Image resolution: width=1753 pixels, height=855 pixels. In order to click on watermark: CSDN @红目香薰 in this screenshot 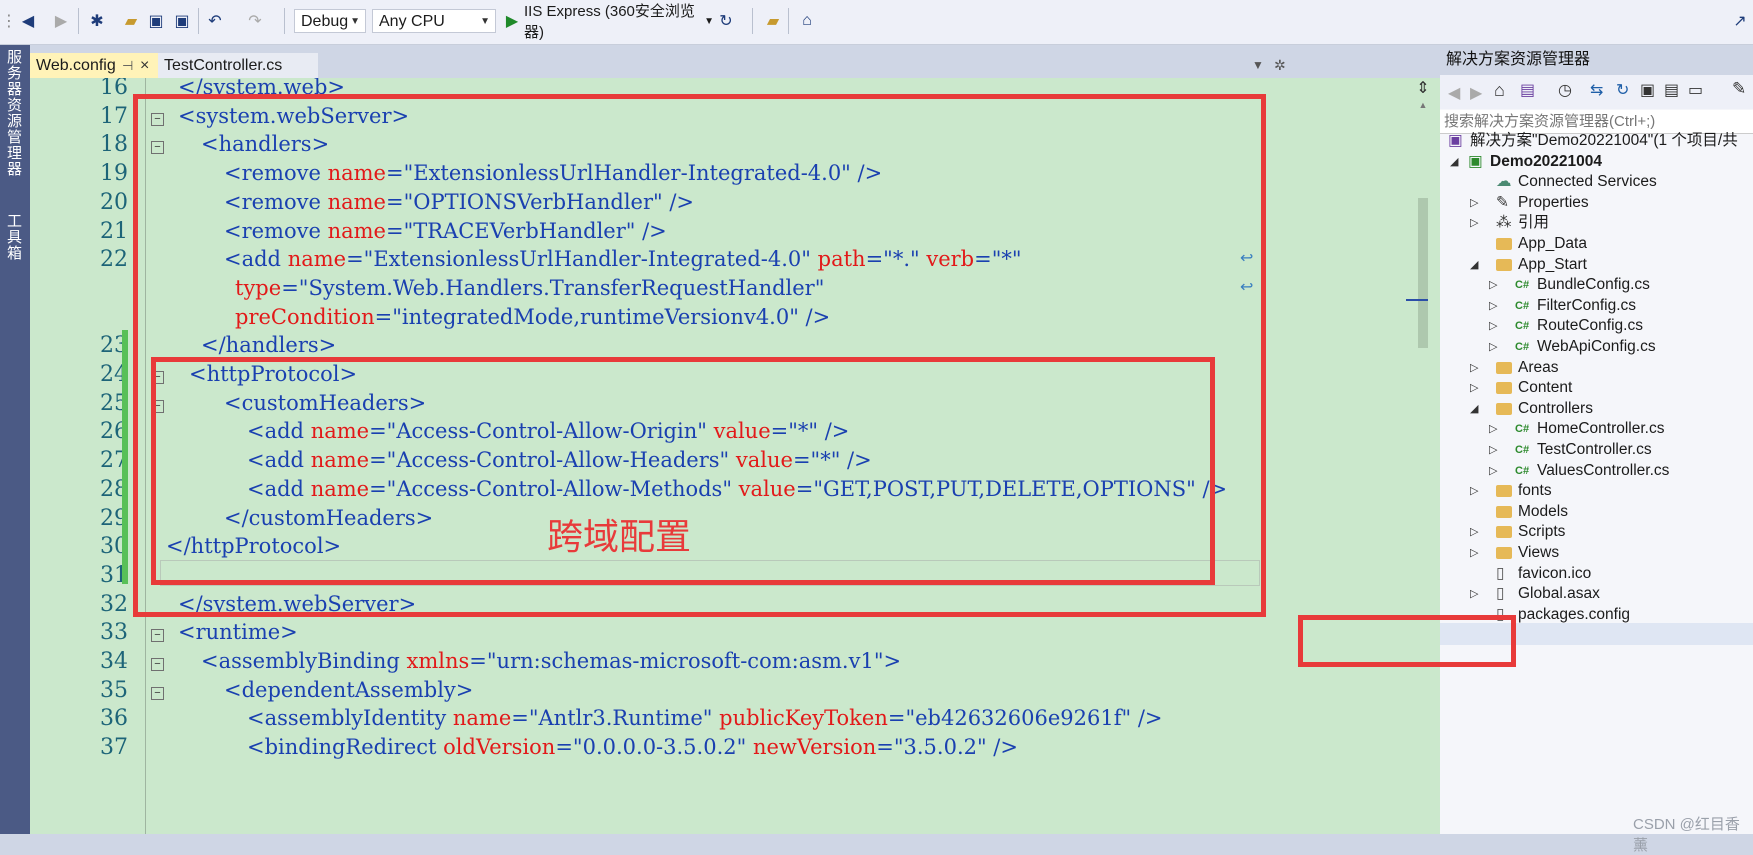, I will do `click(1686, 835)`.